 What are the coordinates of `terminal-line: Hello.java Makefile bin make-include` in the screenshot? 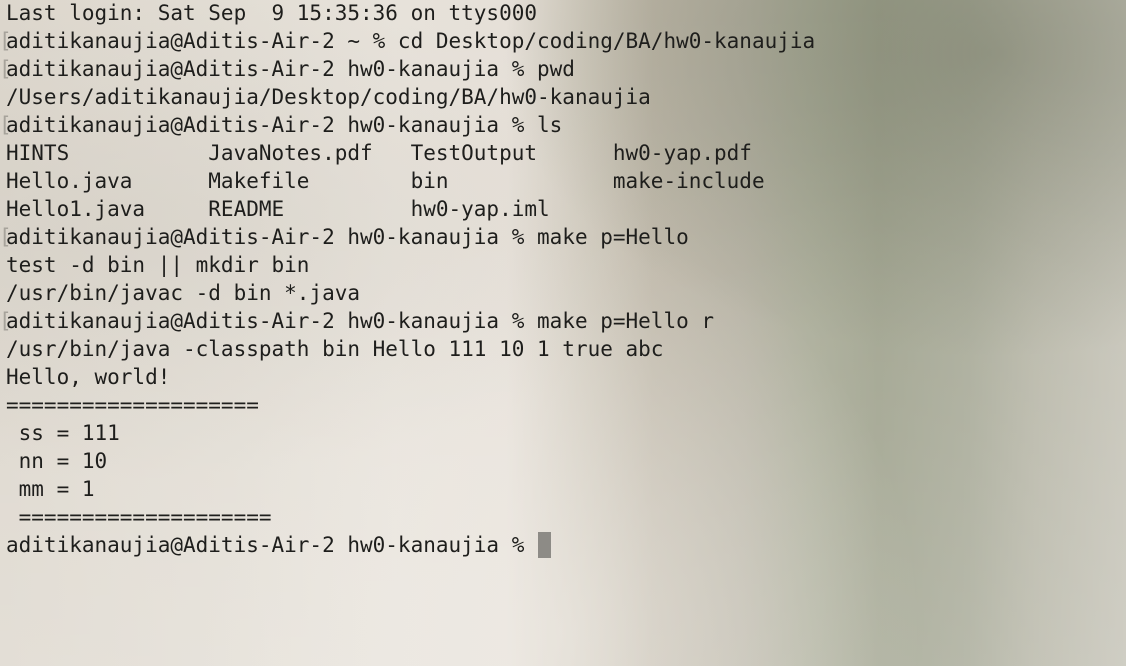 It's located at (385, 181).